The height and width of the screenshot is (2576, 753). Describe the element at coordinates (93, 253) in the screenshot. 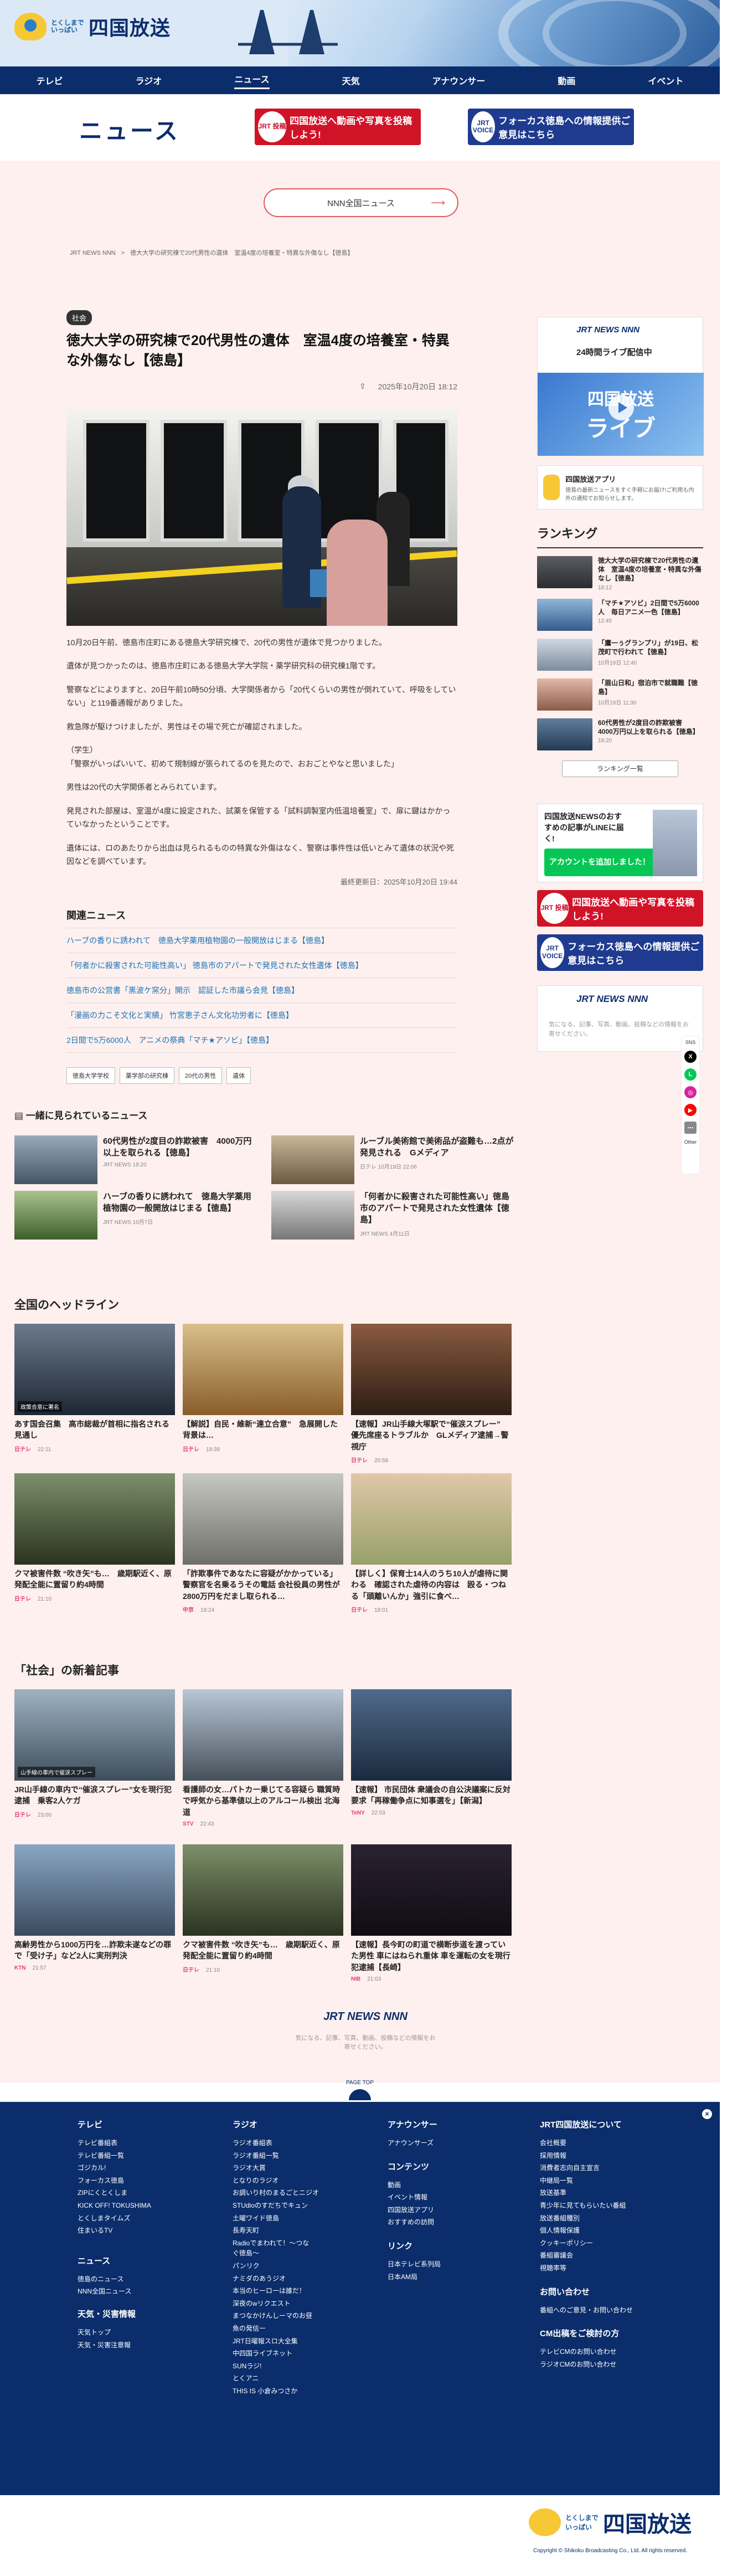

I see `breadcrumb-home: JRT NEWS NNN` at that location.